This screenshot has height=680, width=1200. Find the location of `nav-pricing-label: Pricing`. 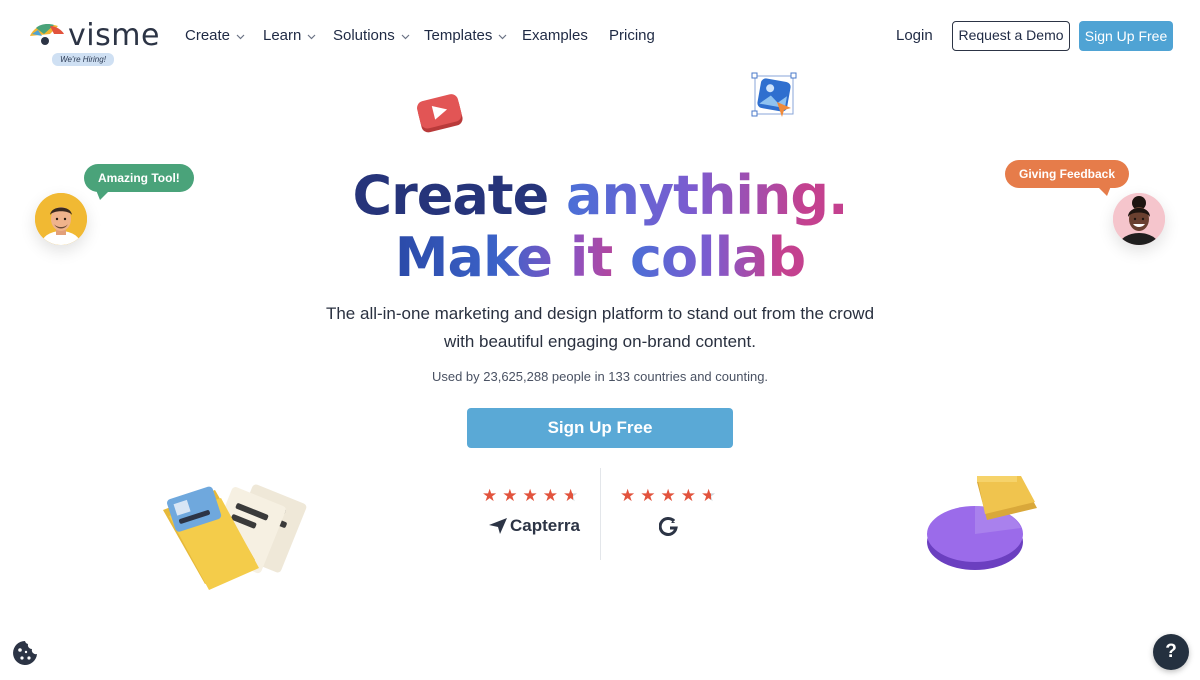

nav-pricing-label: Pricing is located at coordinates (632, 35).